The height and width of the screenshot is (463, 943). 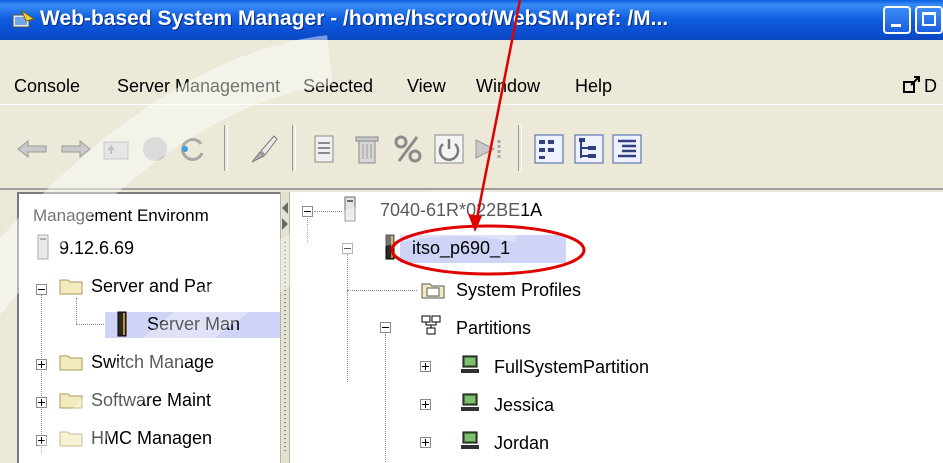 What do you see at coordinates (493, 328) in the screenshot?
I see `partitions-node: Partitions` at bounding box center [493, 328].